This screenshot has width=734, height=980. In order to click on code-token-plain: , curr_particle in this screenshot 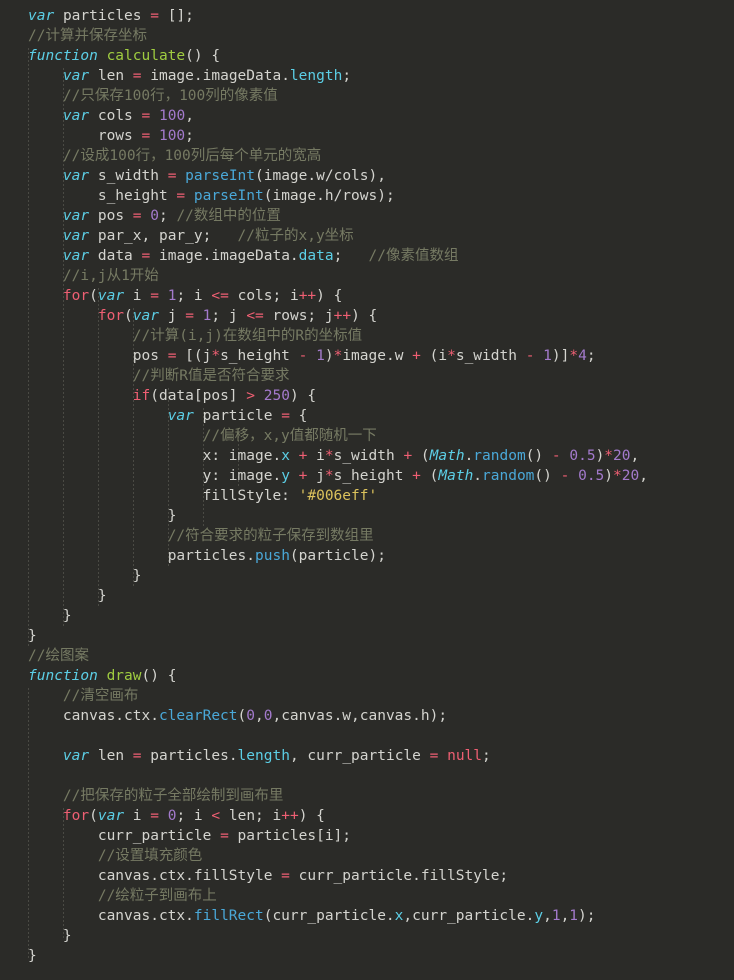, I will do `click(359, 756)`.